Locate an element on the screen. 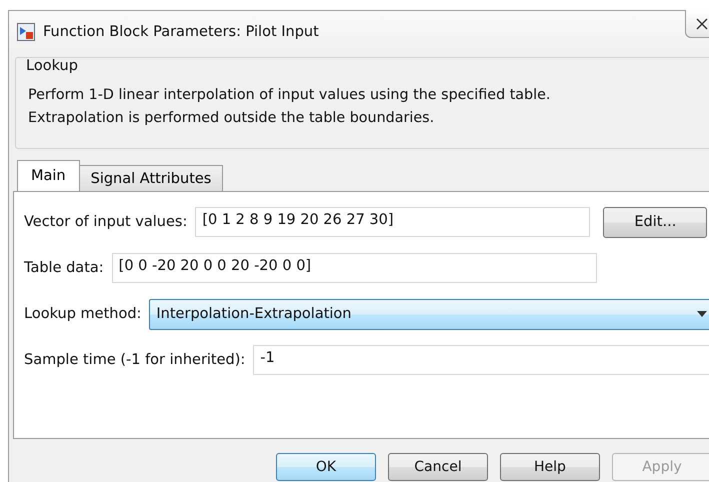  tab: Signal Attributes is located at coordinates (151, 178).